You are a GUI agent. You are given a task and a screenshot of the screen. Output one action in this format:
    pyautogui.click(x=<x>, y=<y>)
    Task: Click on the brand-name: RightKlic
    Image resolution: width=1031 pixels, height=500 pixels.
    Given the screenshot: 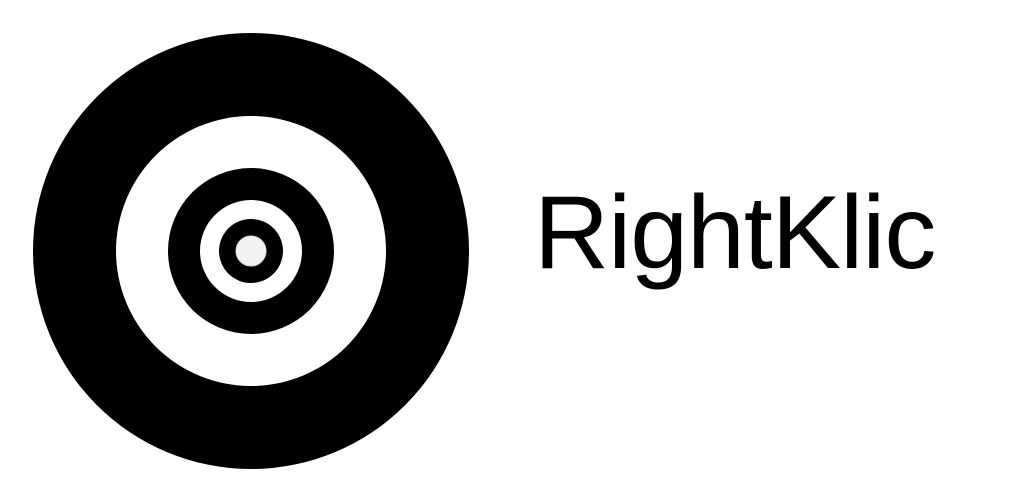 What is the action you would take?
    pyautogui.click(x=735, y=233)
    